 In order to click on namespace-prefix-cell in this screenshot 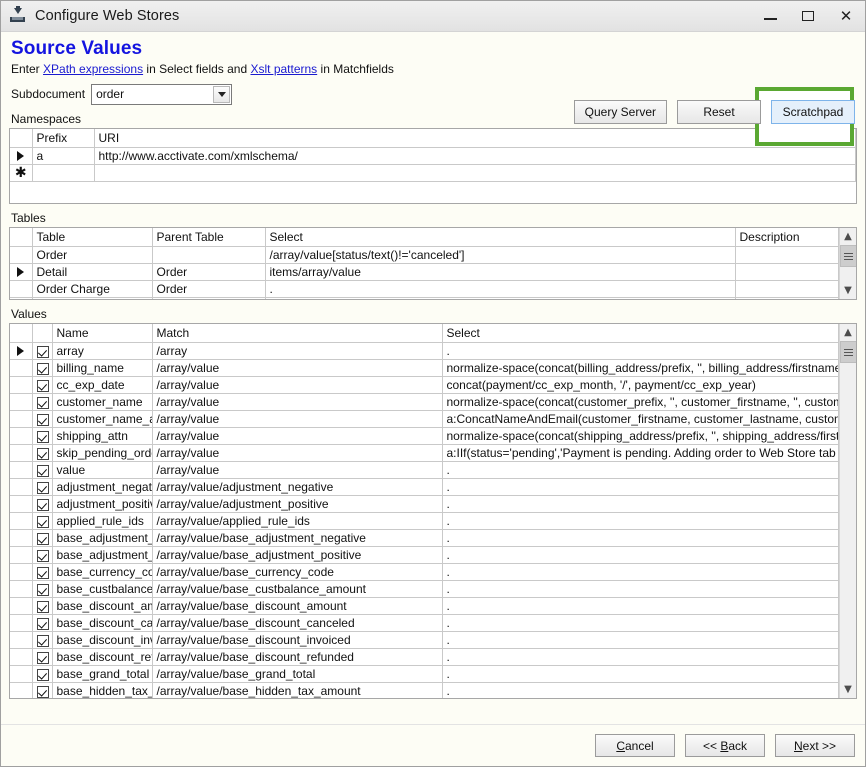, I will do `click(63, 173)`.